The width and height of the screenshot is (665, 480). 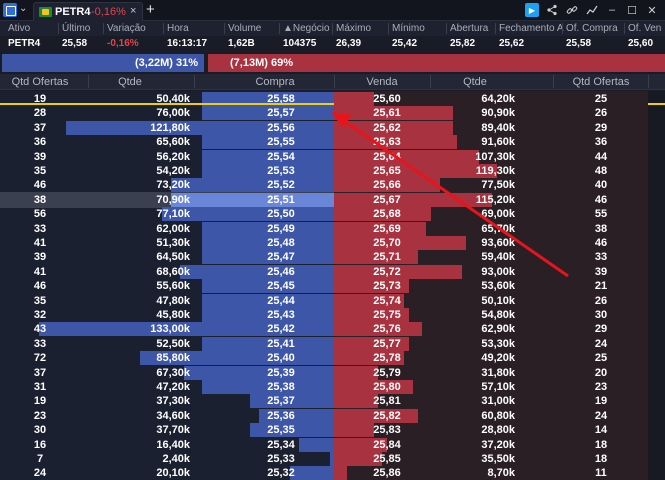 I want to click on quote-header-cell: Volume, so click(x=244, y=28).